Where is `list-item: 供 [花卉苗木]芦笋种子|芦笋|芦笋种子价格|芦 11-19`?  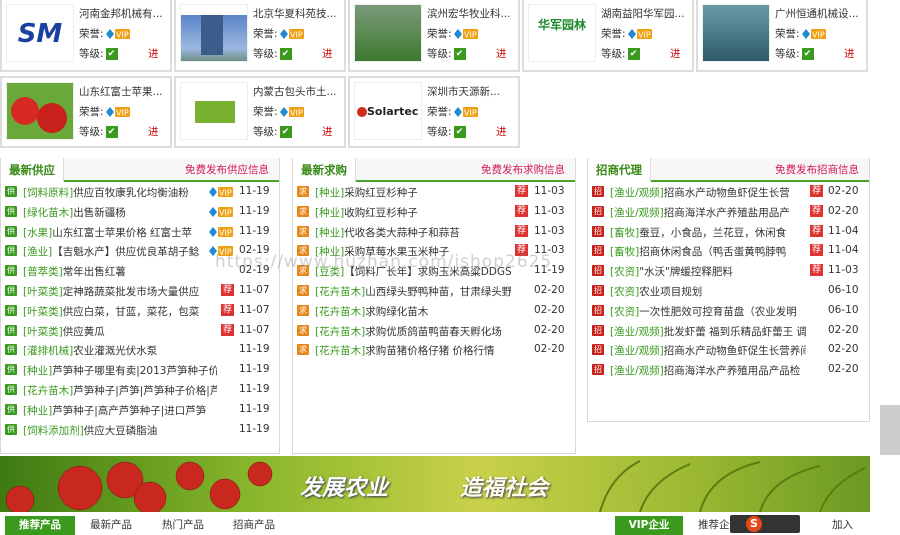
list-item: 供 [花卉苗木]芦笋种子|芦笋|芦笋种子价格|芦 11-19 is located at coordinates (140, 390).